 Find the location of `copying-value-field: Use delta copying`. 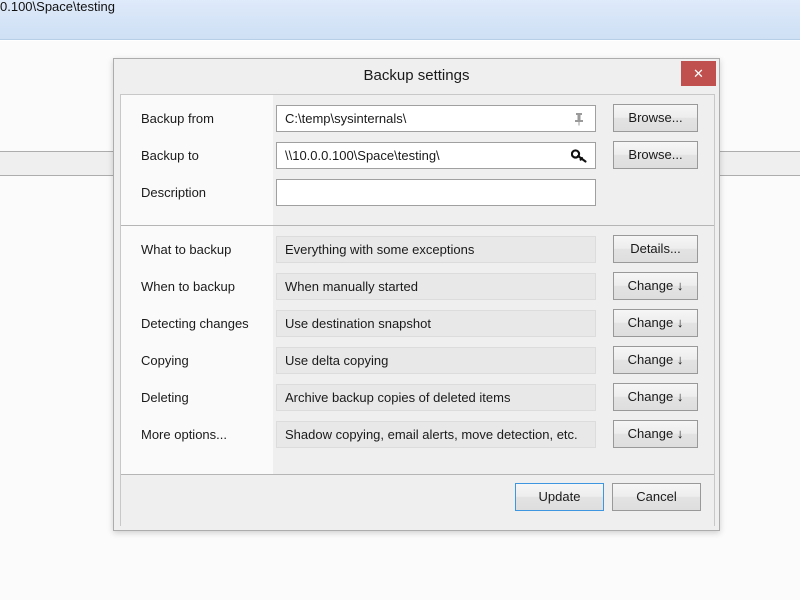

copying-value-field: Use delta copying is located at coordinates (436, 360).